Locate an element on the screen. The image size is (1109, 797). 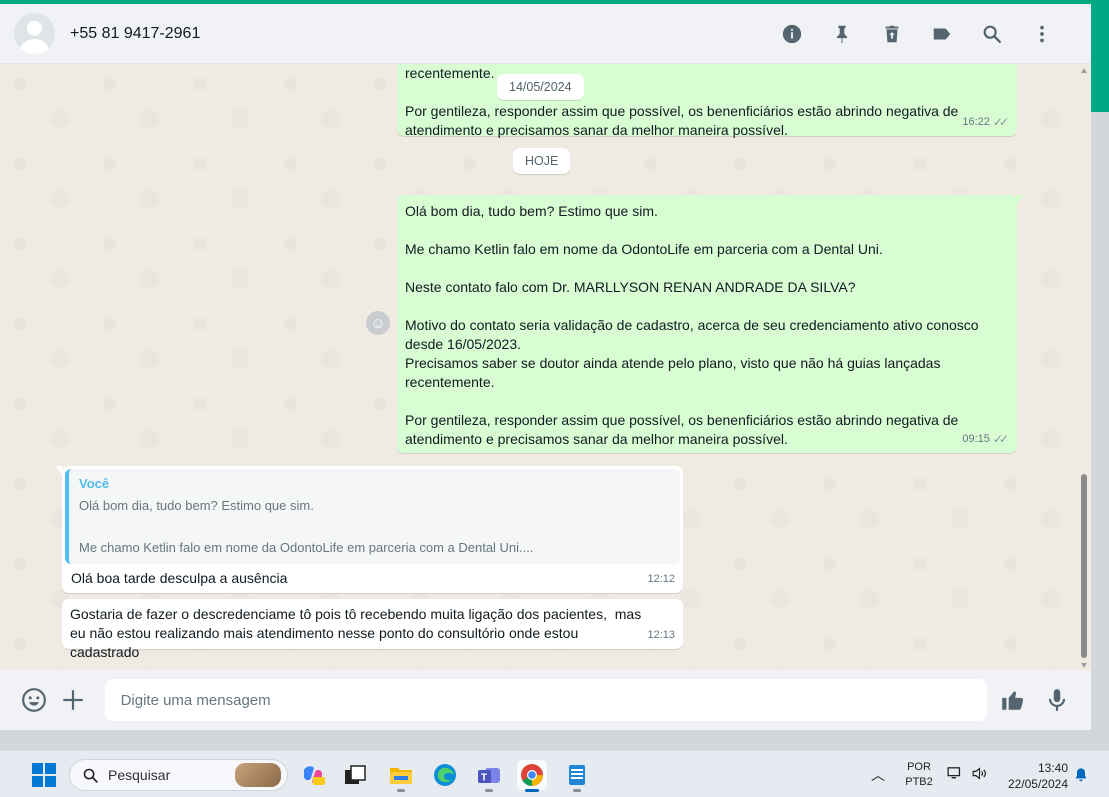
avatar-head is located at coordinates (34, 28).